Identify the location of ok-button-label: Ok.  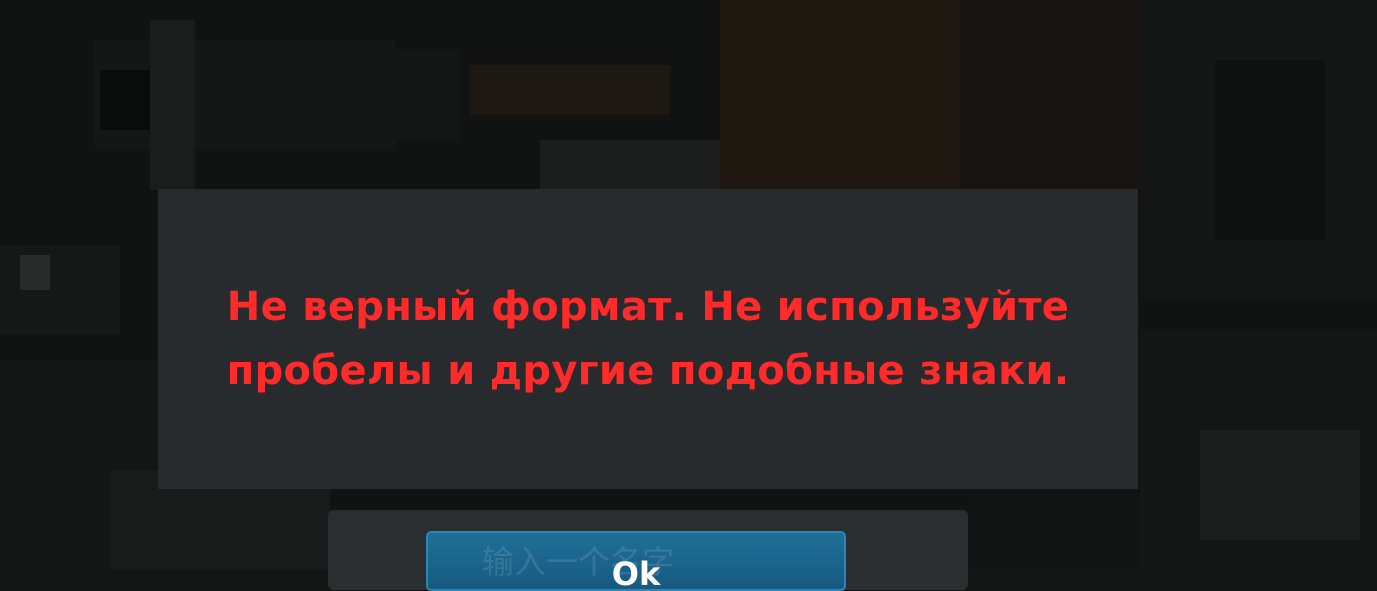
(636, 573).